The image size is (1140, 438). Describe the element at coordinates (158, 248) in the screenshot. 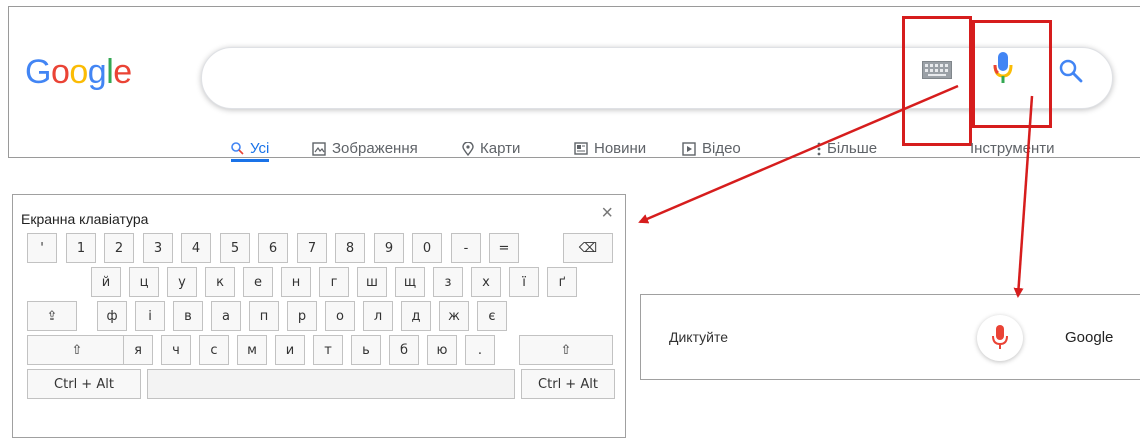

I see `keyboard-key: 3` at that location.